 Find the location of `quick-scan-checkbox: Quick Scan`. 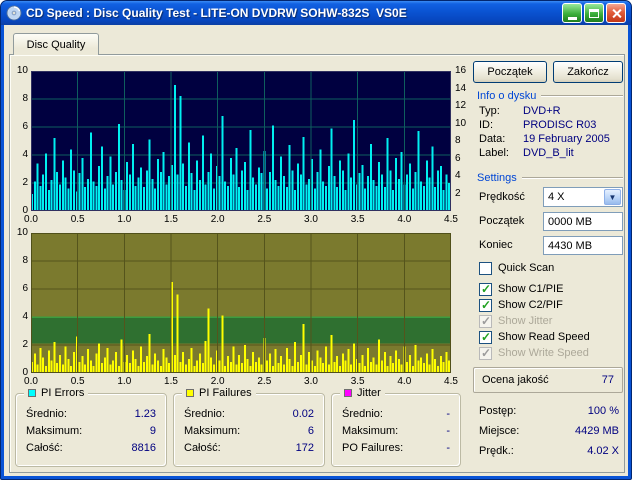

quick-scan-checkbox: Quick Scan is located at coordinates (516, 268).